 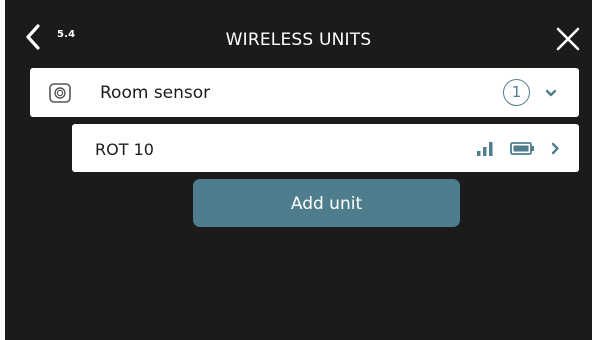 What do you see at coordinates (298, 40) in the screenshot?
I see `page-title: WIRELESS UNITS` at bounding box center [298, 40].